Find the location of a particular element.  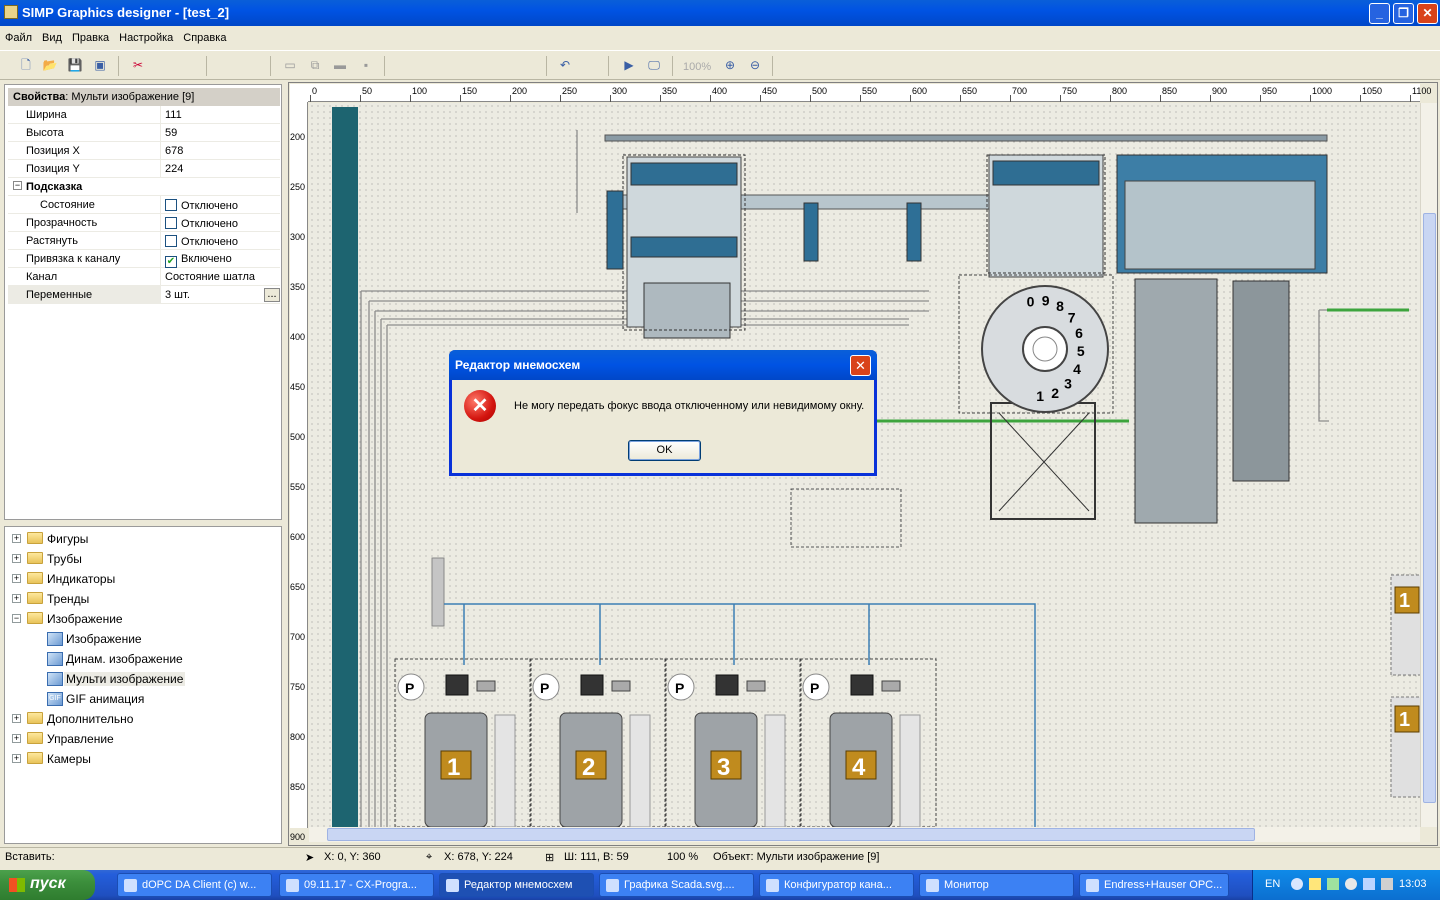

zoom-in-icon: ⊕ is located at coordinates (730, 65).